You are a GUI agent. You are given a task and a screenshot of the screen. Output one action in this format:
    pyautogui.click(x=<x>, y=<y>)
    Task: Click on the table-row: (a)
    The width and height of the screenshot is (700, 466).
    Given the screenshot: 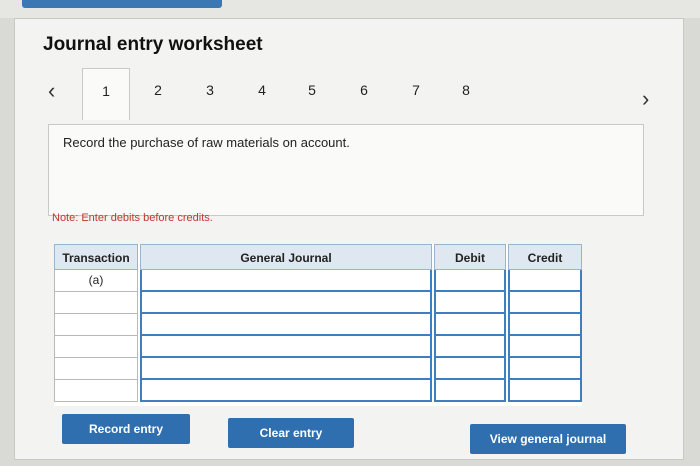 What is the action you would take?
    pyautogui.click(x=318, y=281)
    